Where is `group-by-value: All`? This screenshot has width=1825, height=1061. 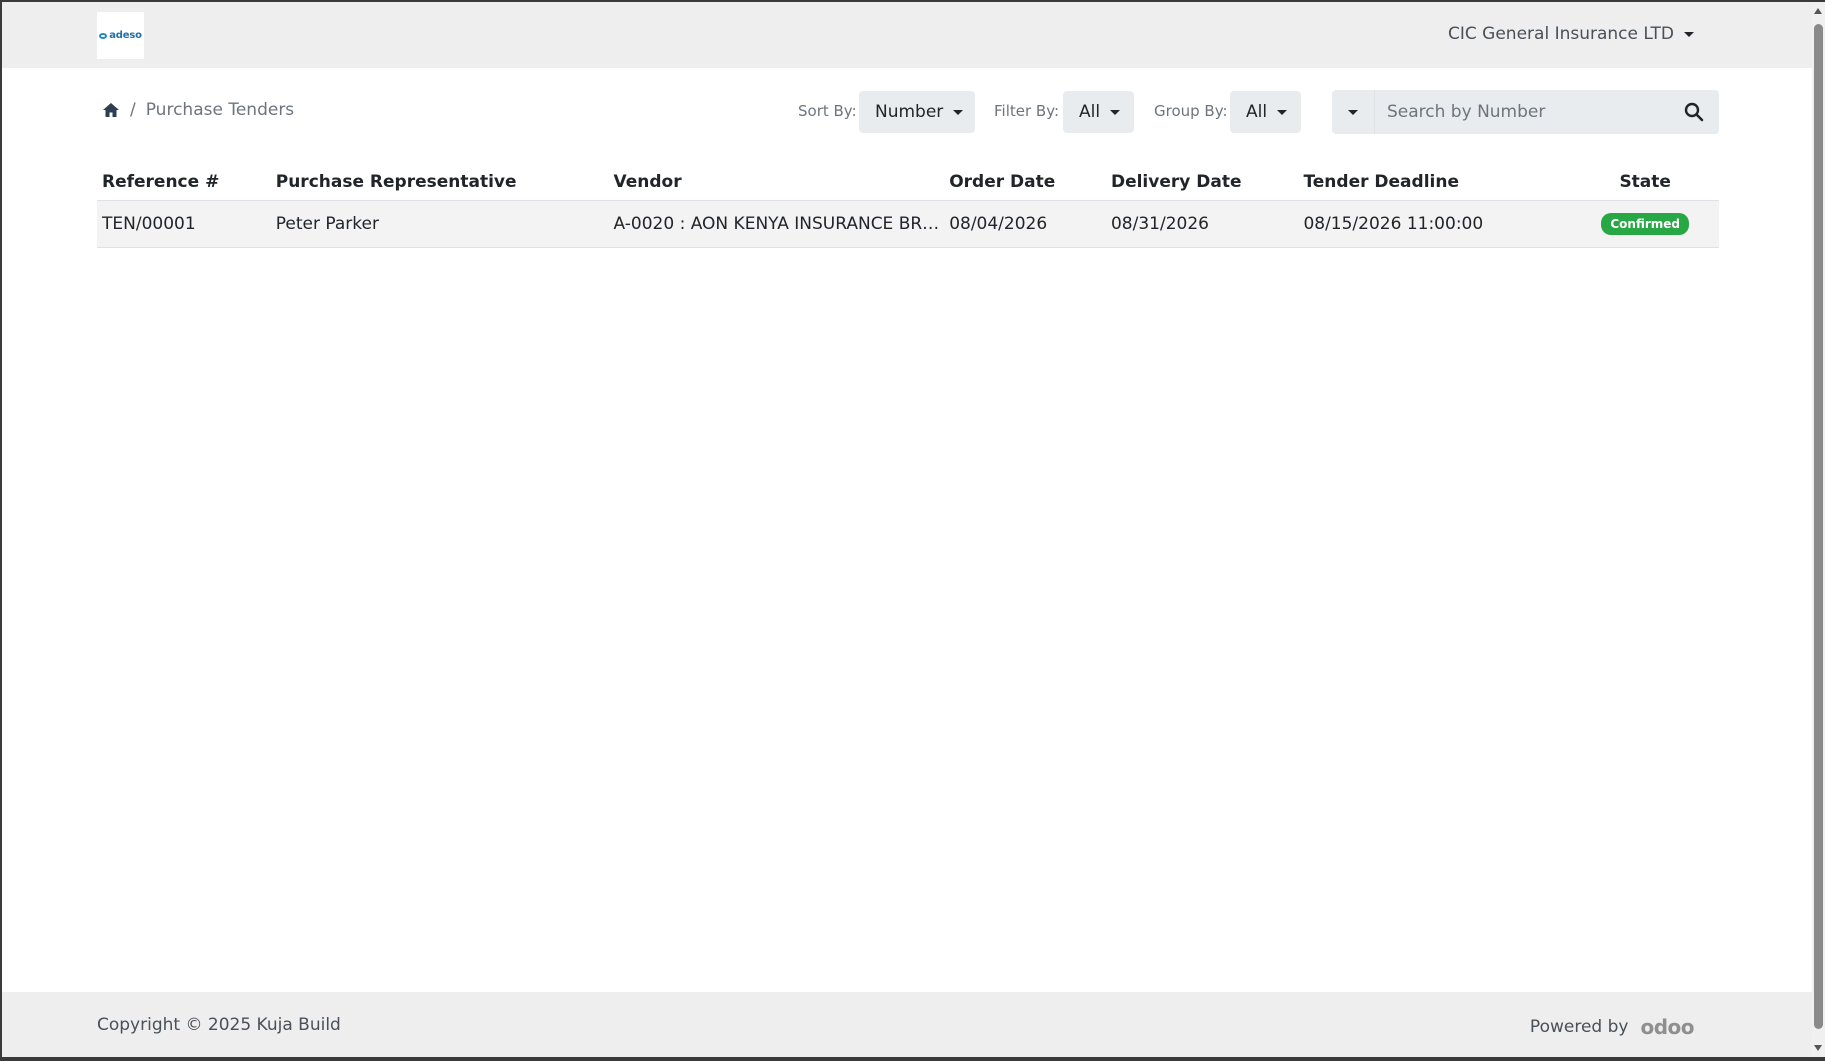 group-by-value: All is located at coordinates (1257, 112).